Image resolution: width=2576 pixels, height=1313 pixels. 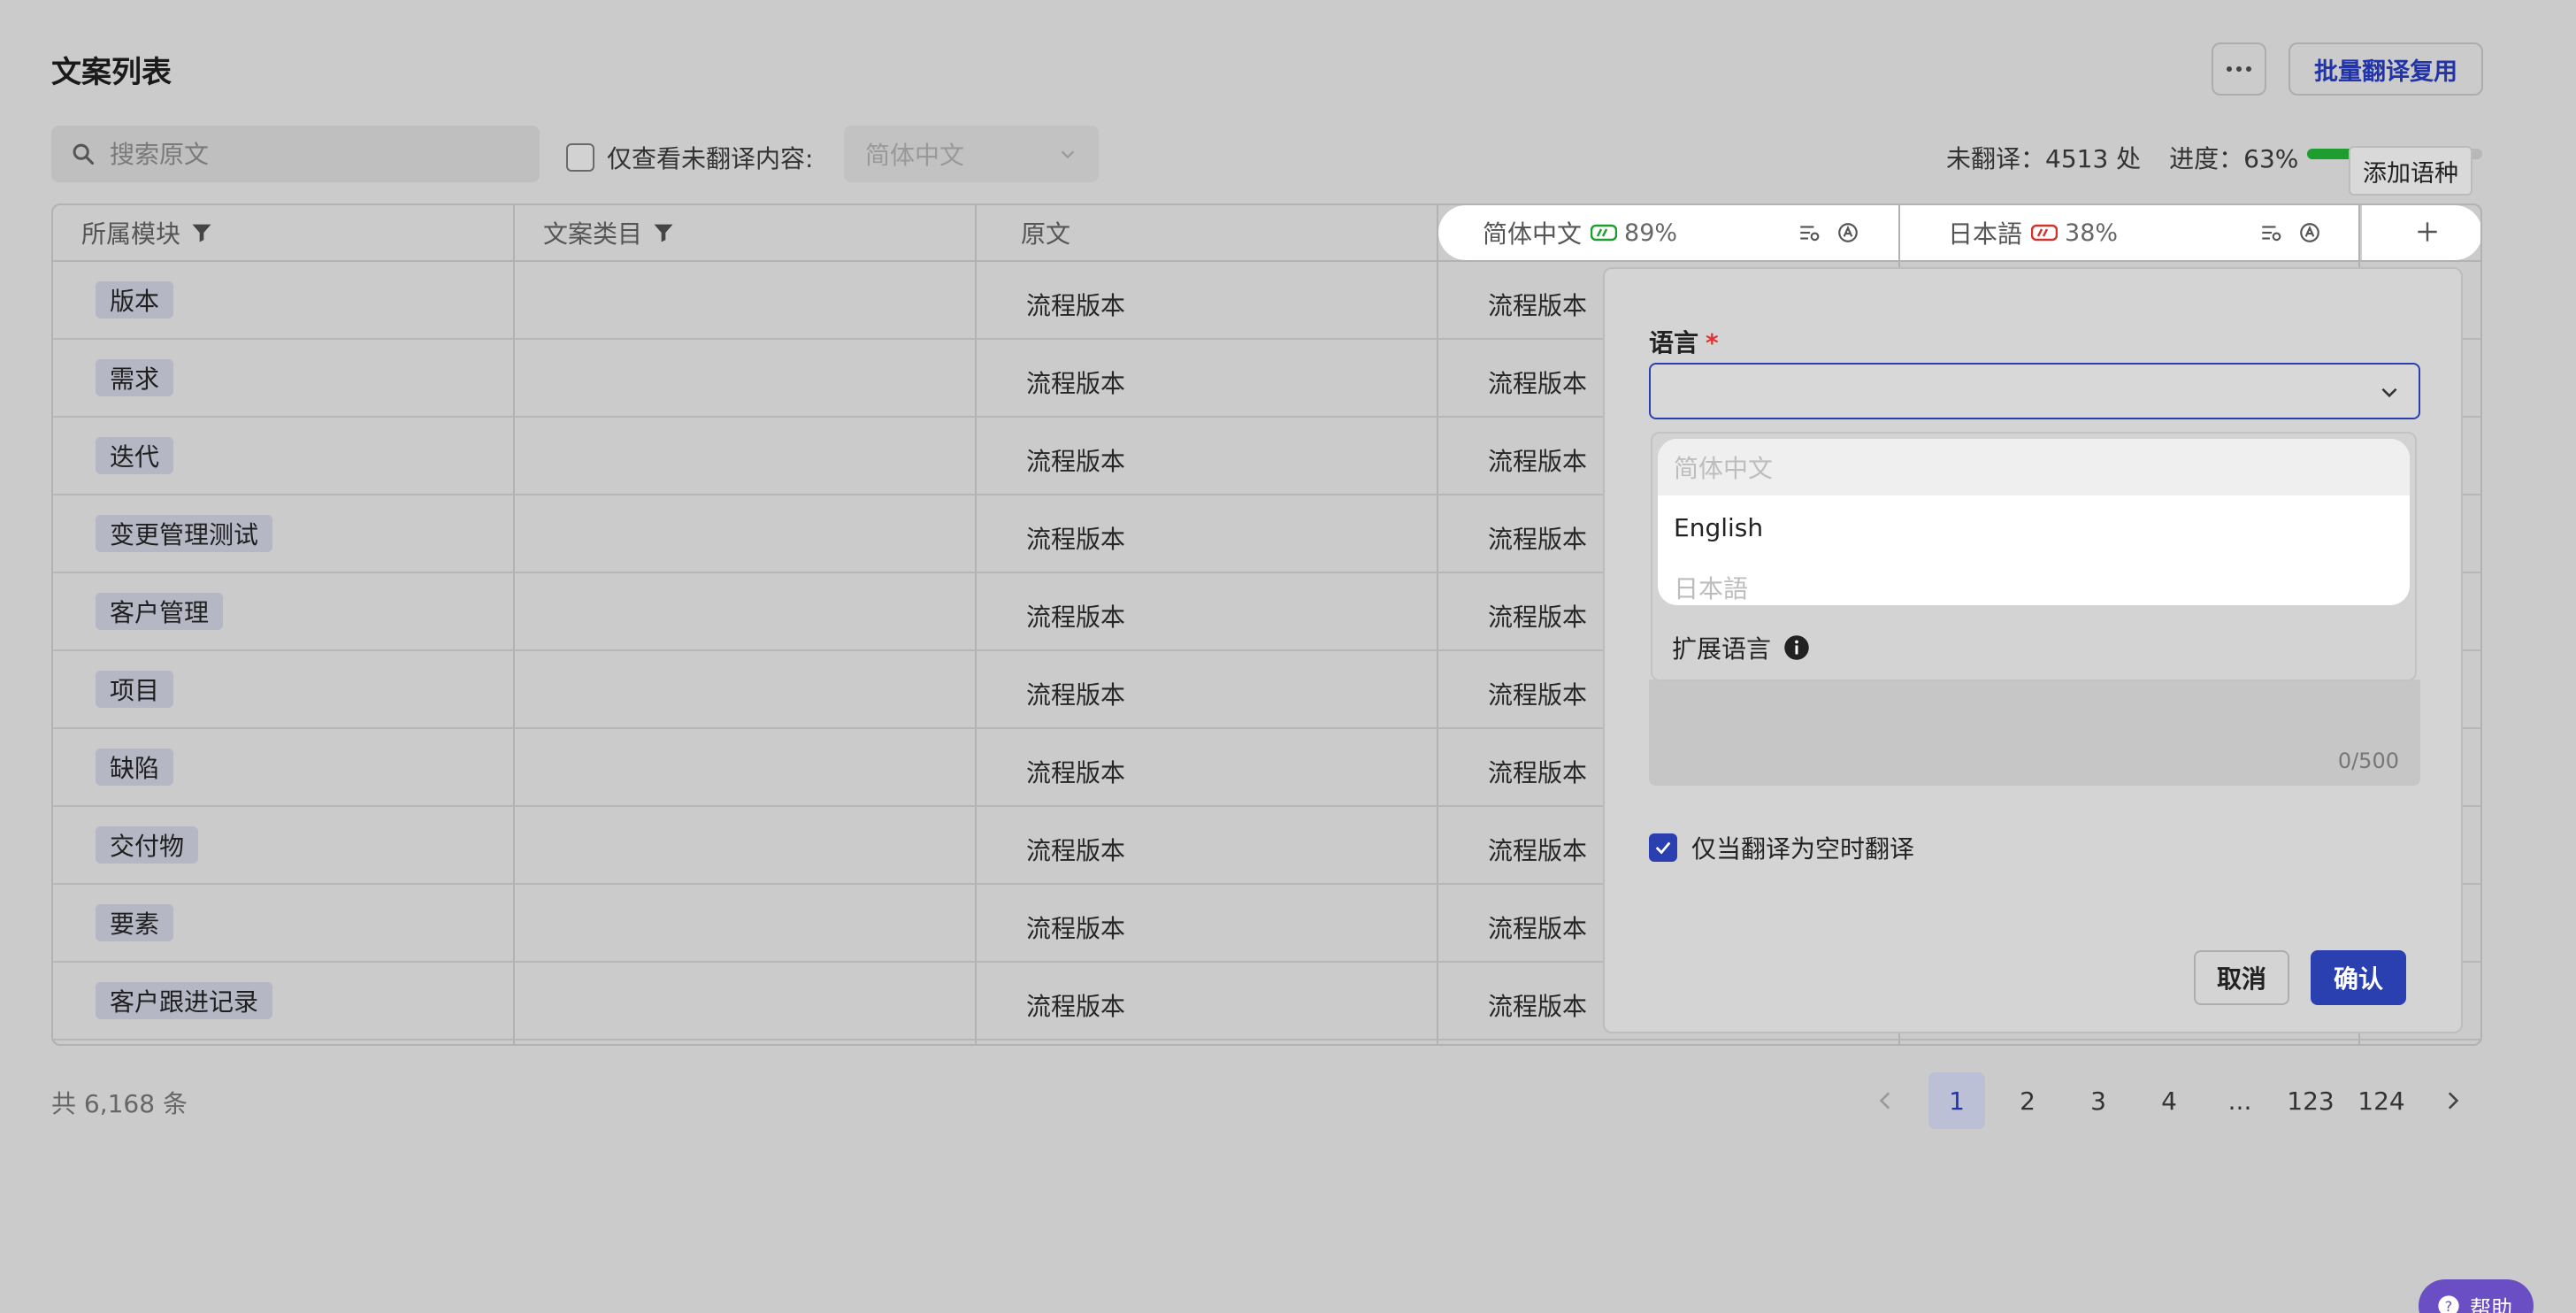 What do you see at coordinates (1803, 849) in the screenshot?
I see `only-empty-label: 仅当翻译为空时翻译` at bounding box center [1803, 849].